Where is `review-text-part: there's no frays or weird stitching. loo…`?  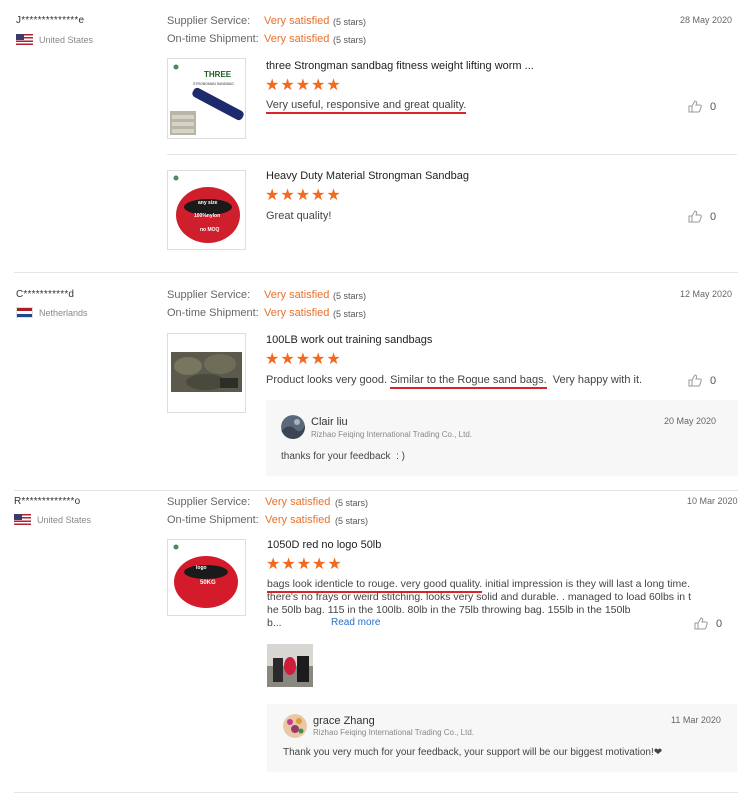
review-text-part: there's no frays or weird stitching. loo… is located at coordinates (479, 597).